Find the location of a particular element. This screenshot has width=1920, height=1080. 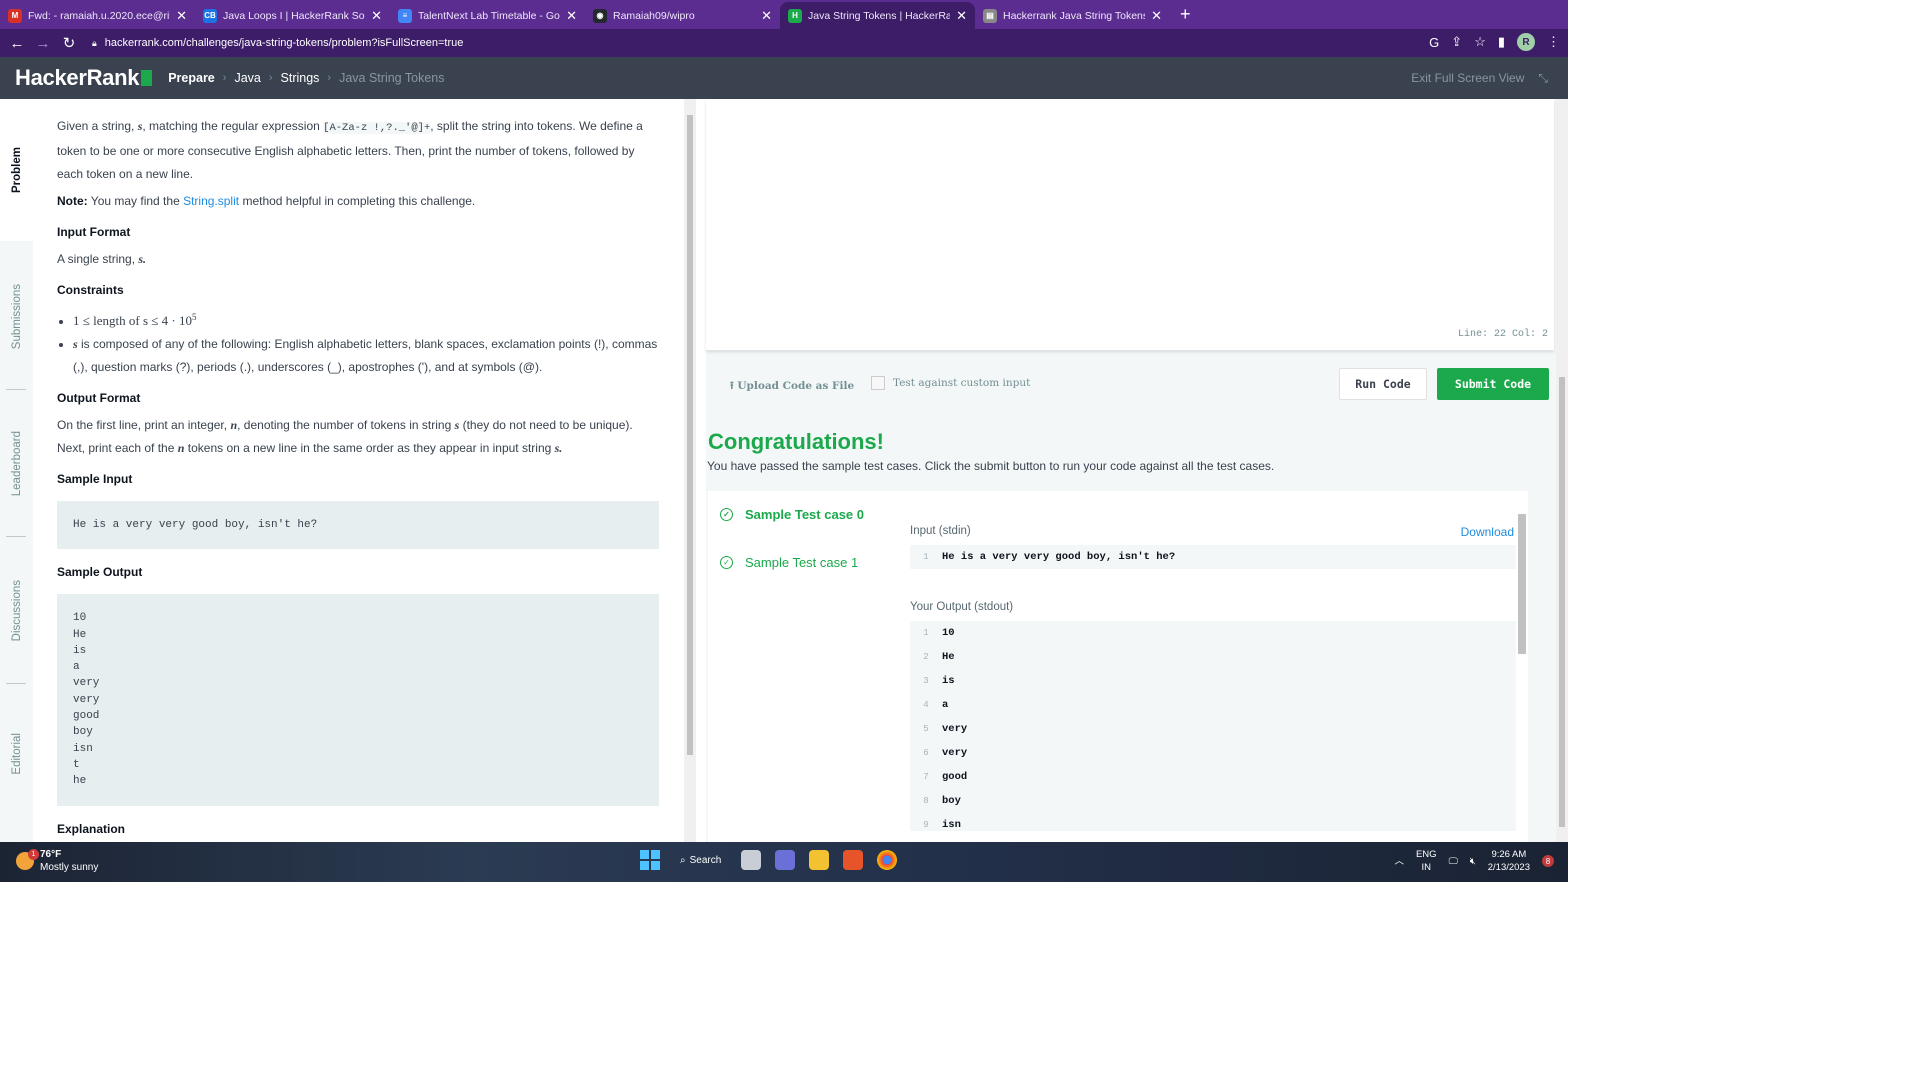

file-explorer-icon is located at coordinates (819, 860).